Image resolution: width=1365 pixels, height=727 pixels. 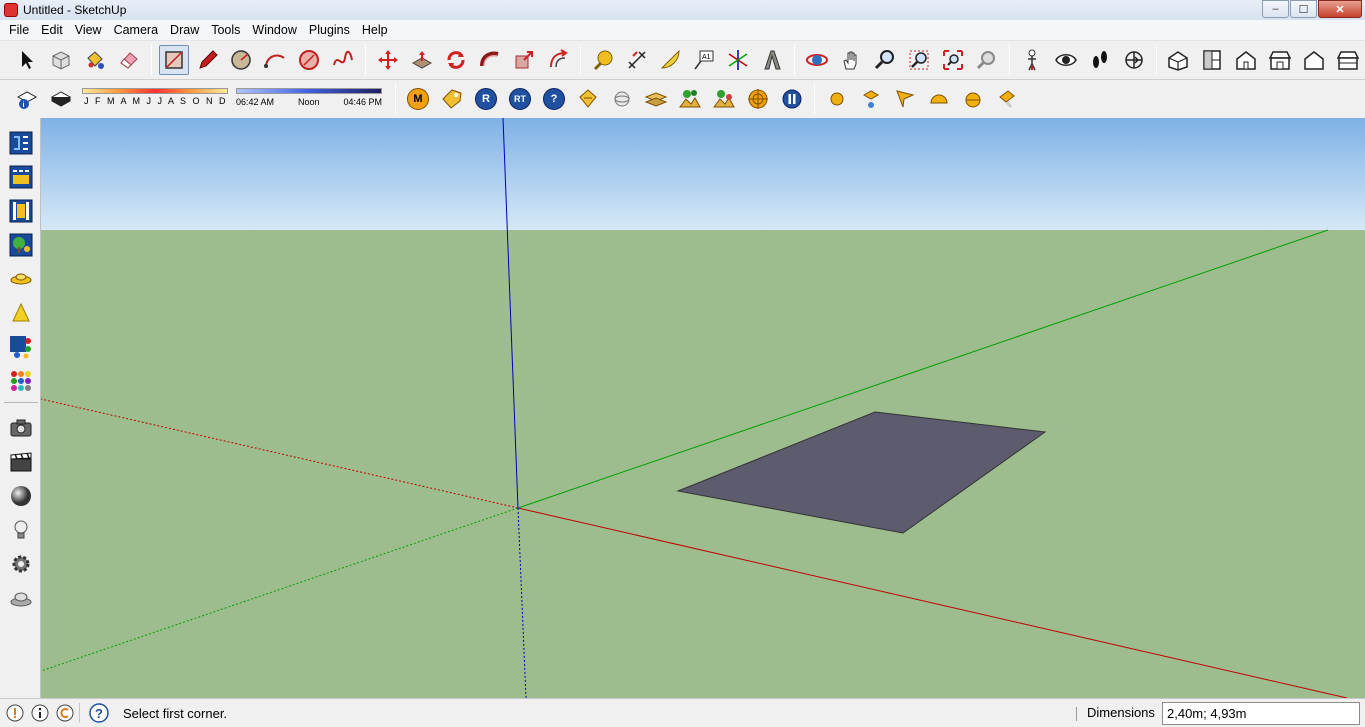 What do you see at coordinates (603, 60) in the screenshot?
I see `tape-measure-tool-button` at bounding box center [603, 60].